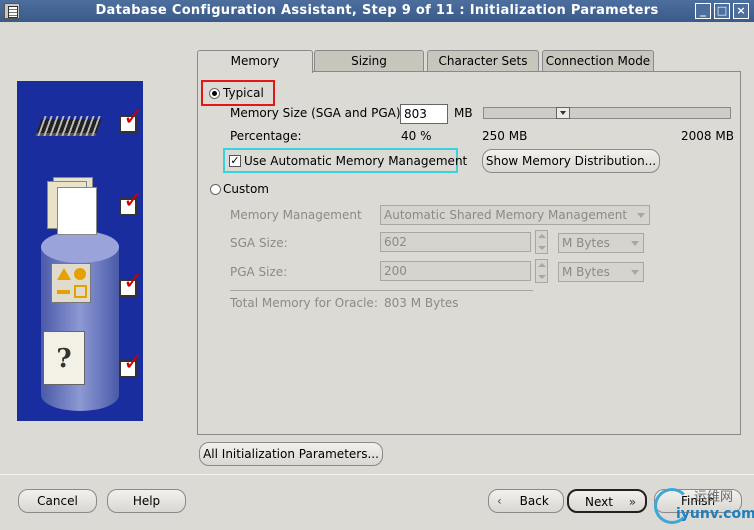 This screenshot has width=754, height=530. Describe the element at coordinates (455, 242) in the screenshot. I see `sga-size-input: 602` at that location.